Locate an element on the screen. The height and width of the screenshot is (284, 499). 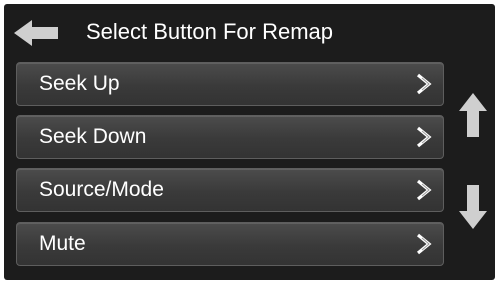
arrow-up-icon is located at coordinates (473, 115).